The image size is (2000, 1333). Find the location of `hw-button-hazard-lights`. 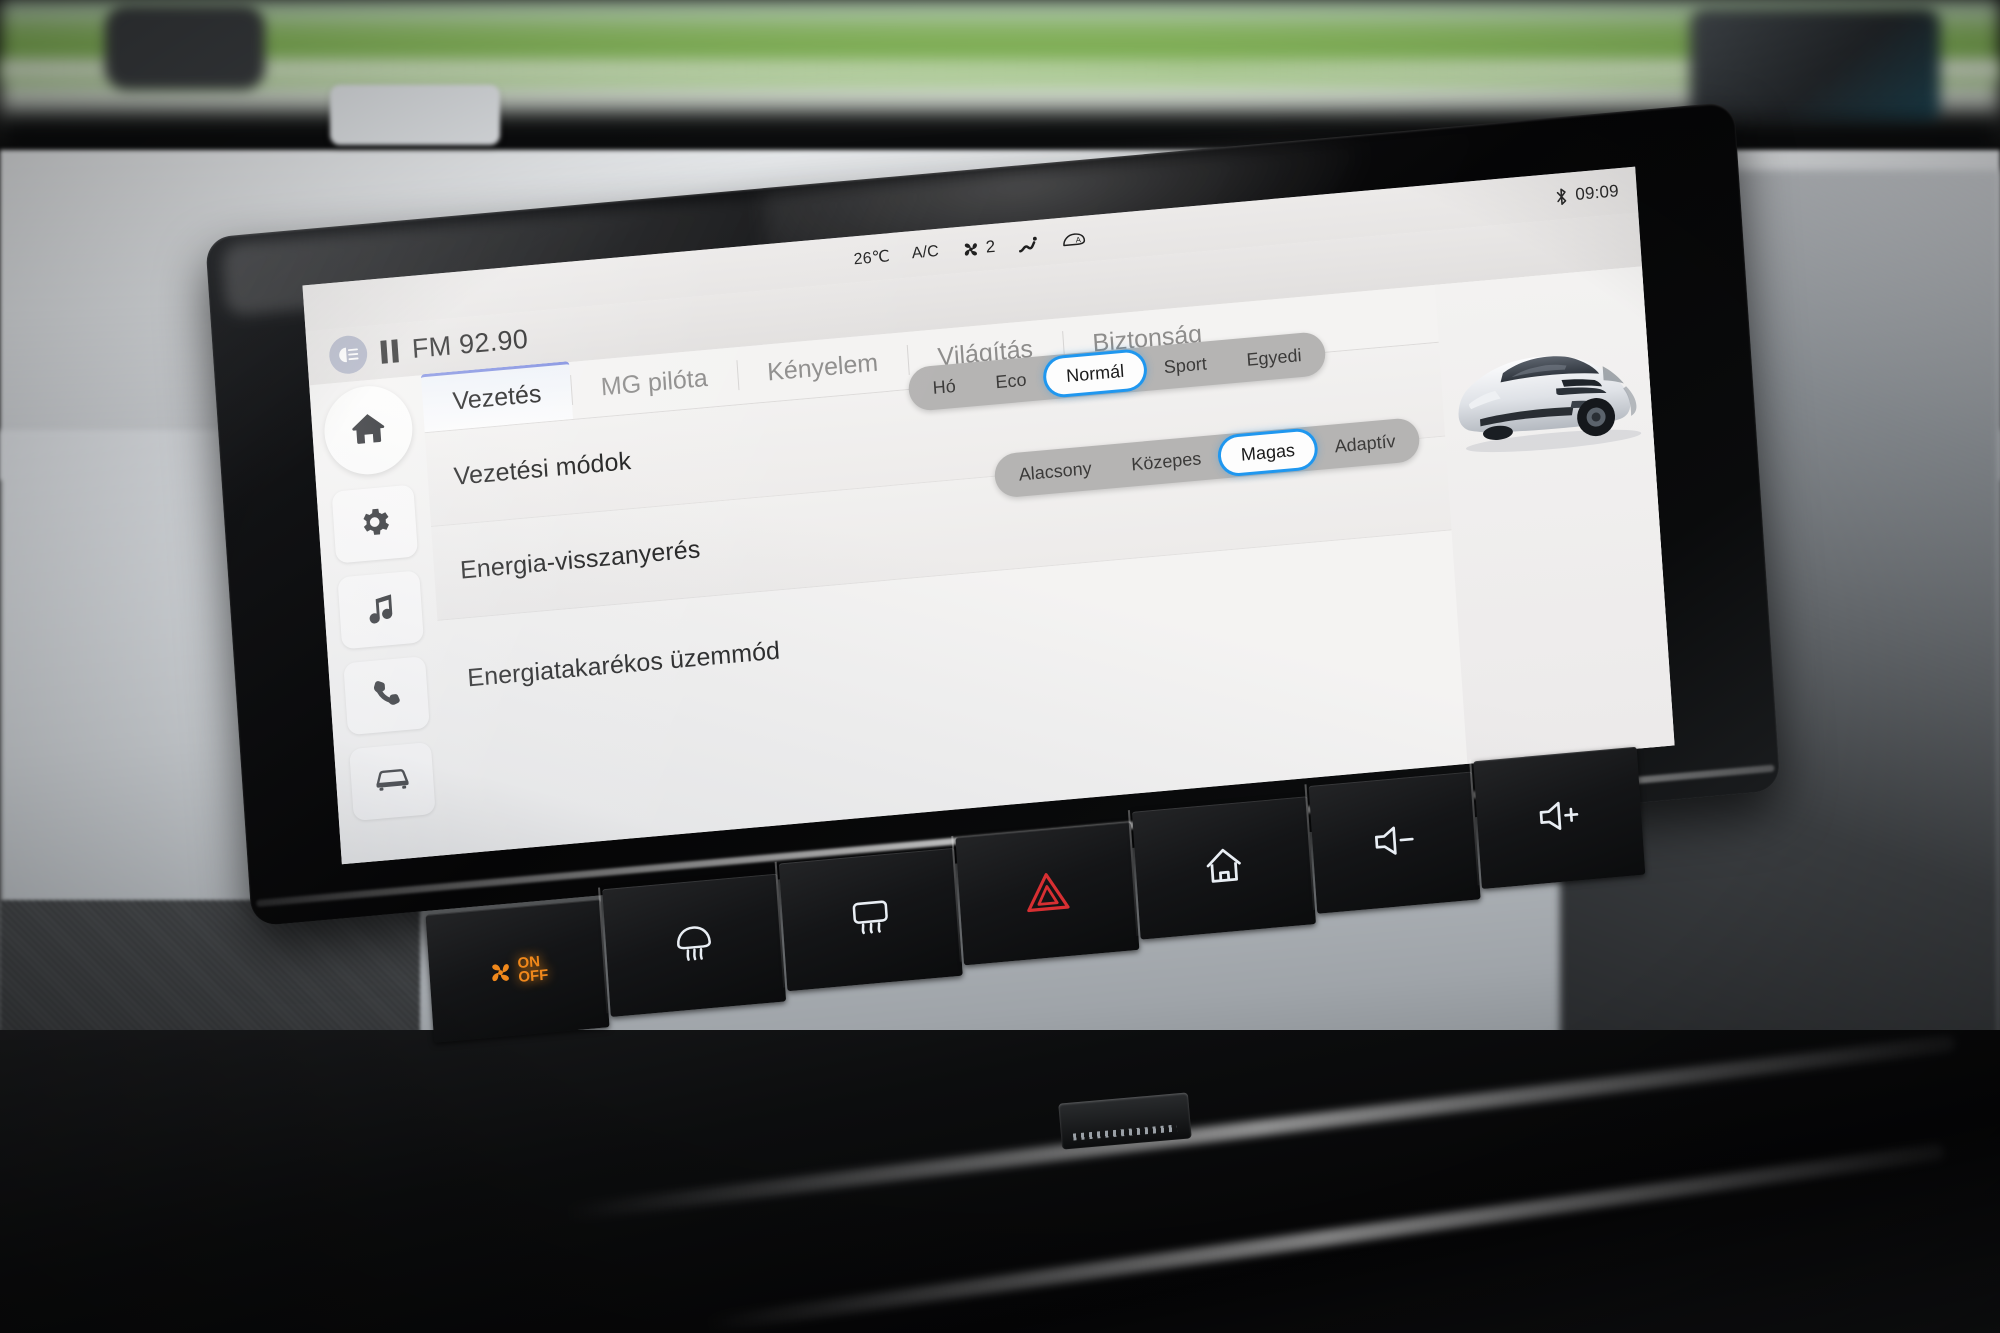

hw-button-hazard-lights is located at coordinates (1047, 894).